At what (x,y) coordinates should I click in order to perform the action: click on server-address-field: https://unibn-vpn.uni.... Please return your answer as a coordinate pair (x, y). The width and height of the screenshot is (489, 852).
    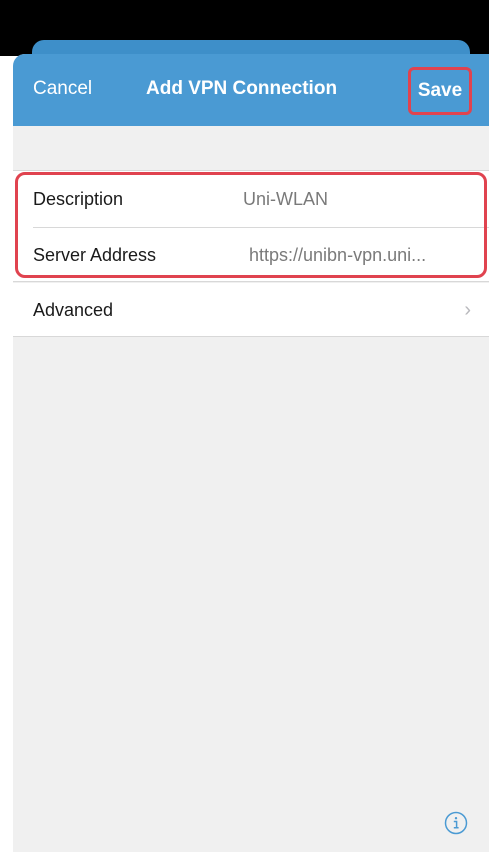
    Looking at the image, I should click on (337, 255).